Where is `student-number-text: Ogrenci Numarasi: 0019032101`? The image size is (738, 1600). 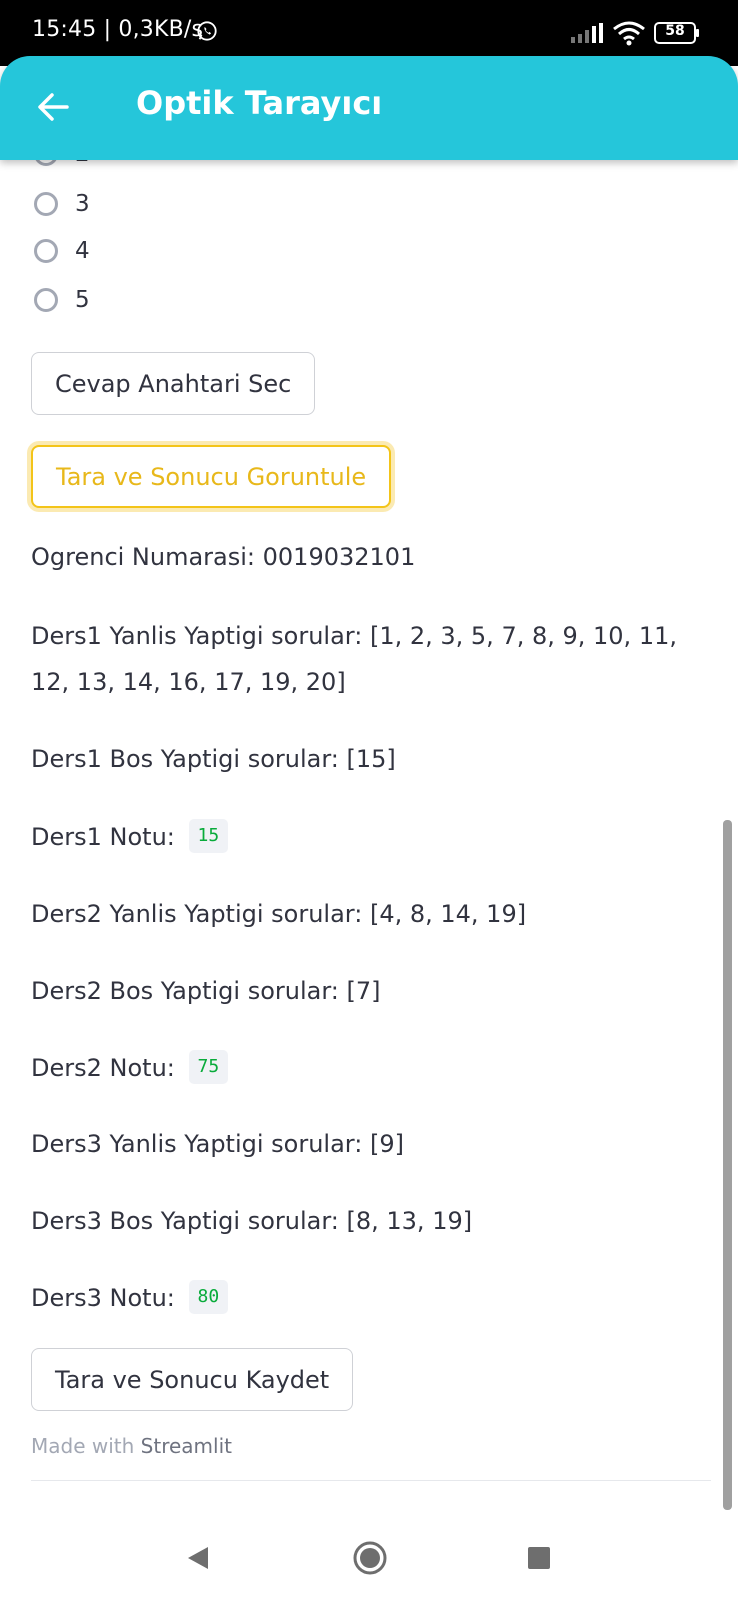 student-number-text: Ogrenci Numarasi: 0019032101 is located at coordinates (223, 557).